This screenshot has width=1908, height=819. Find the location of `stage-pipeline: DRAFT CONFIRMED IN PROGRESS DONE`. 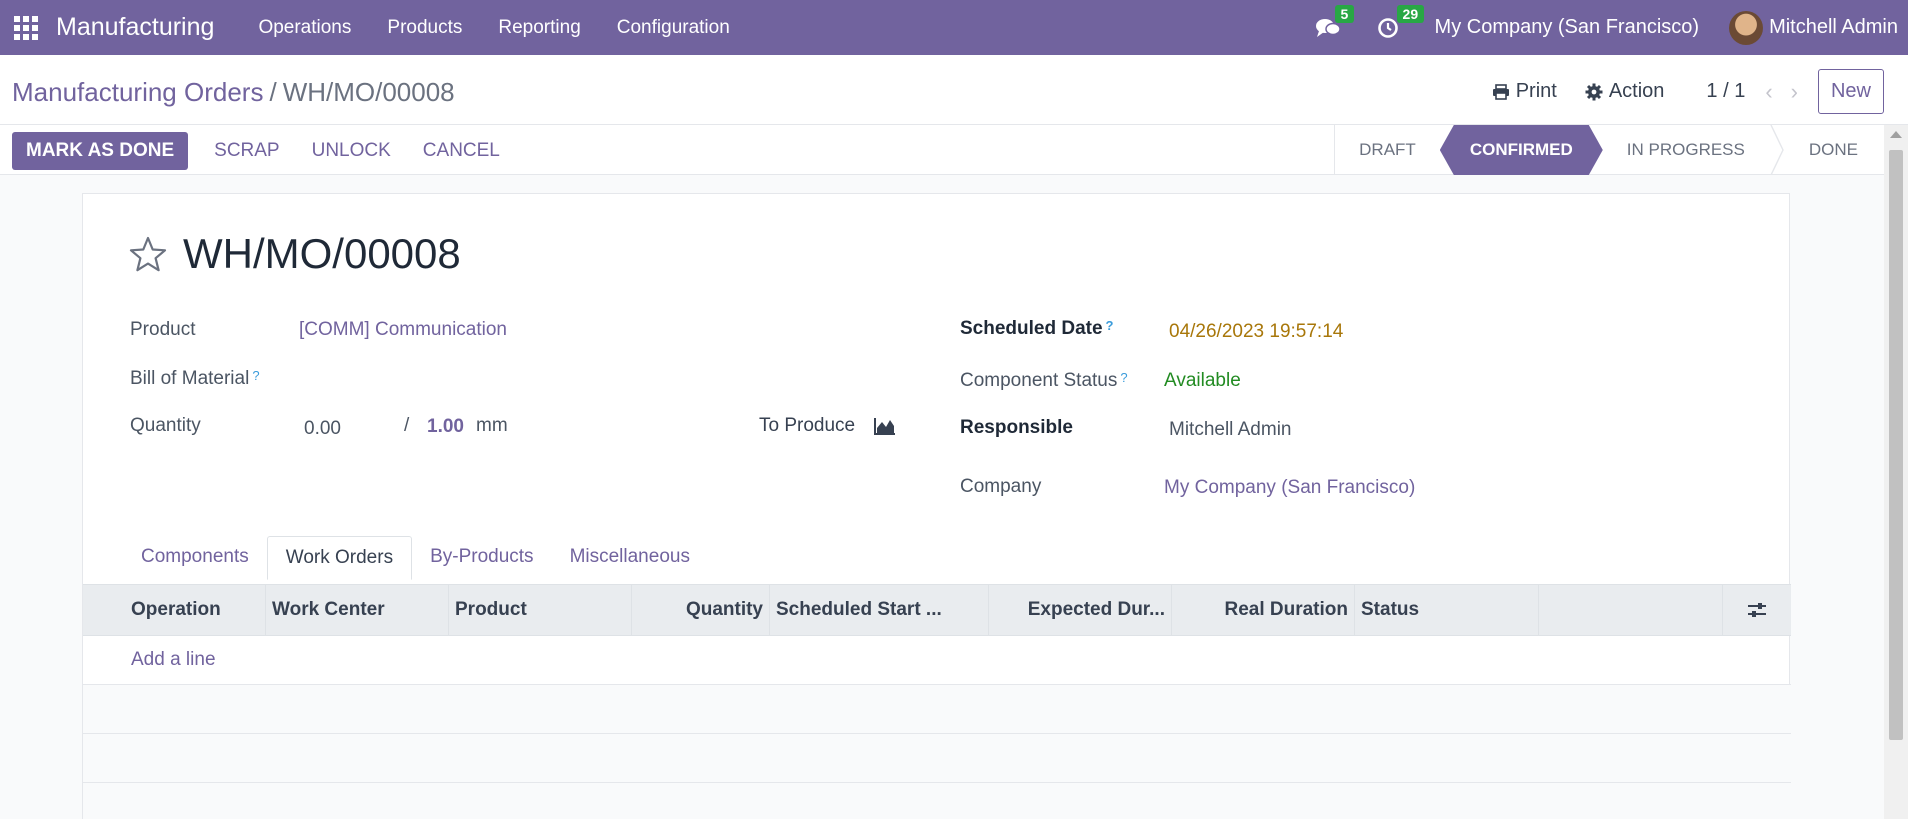

stage-pipeline: DRAFT CONFIRMED IN PROGRESS DONE is located at coordinates (1608, 150).